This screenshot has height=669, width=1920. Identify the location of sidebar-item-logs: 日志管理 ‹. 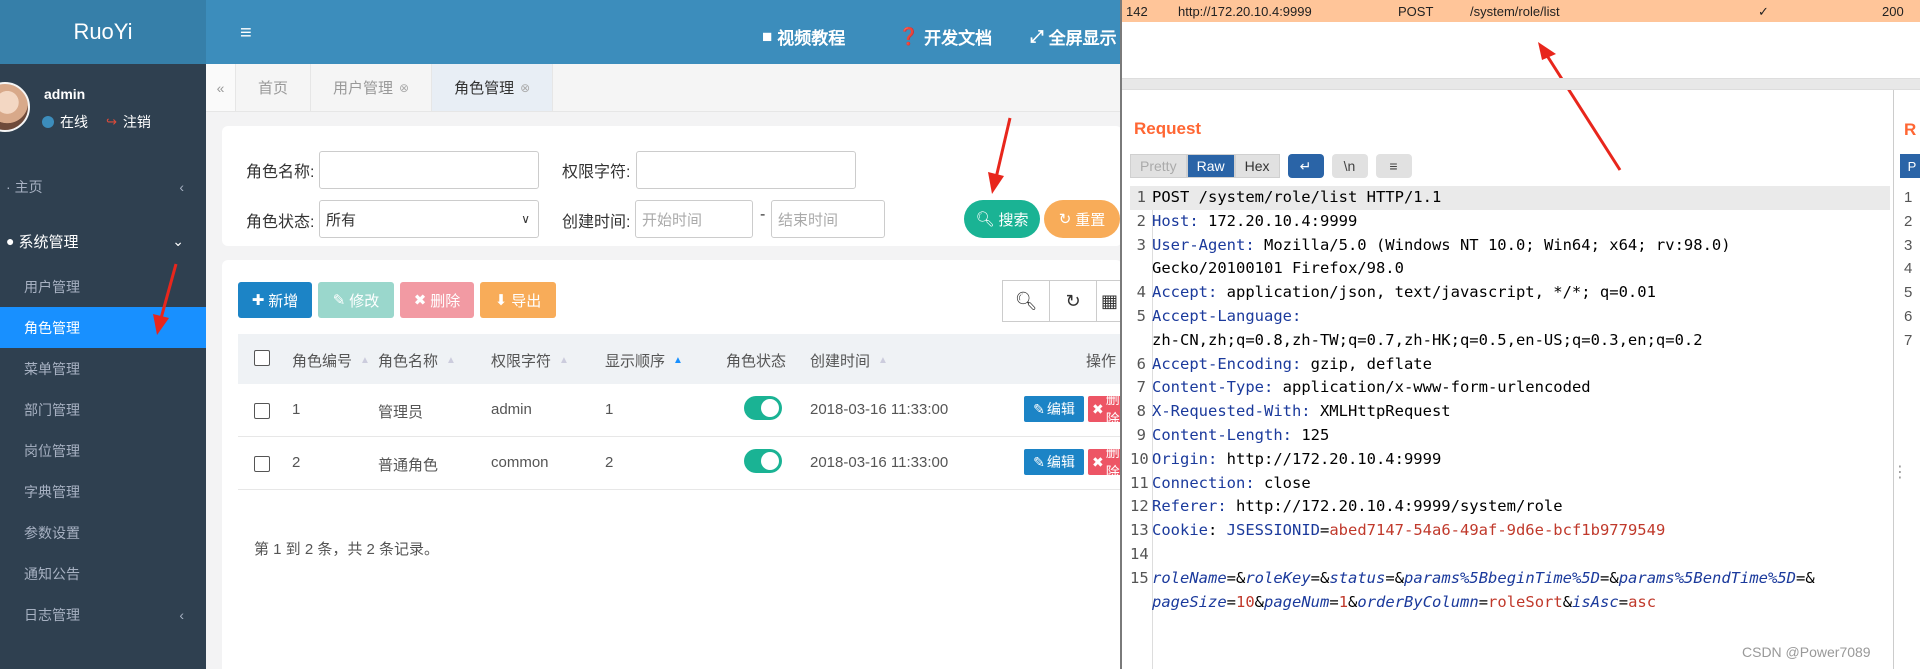
(103, 614).